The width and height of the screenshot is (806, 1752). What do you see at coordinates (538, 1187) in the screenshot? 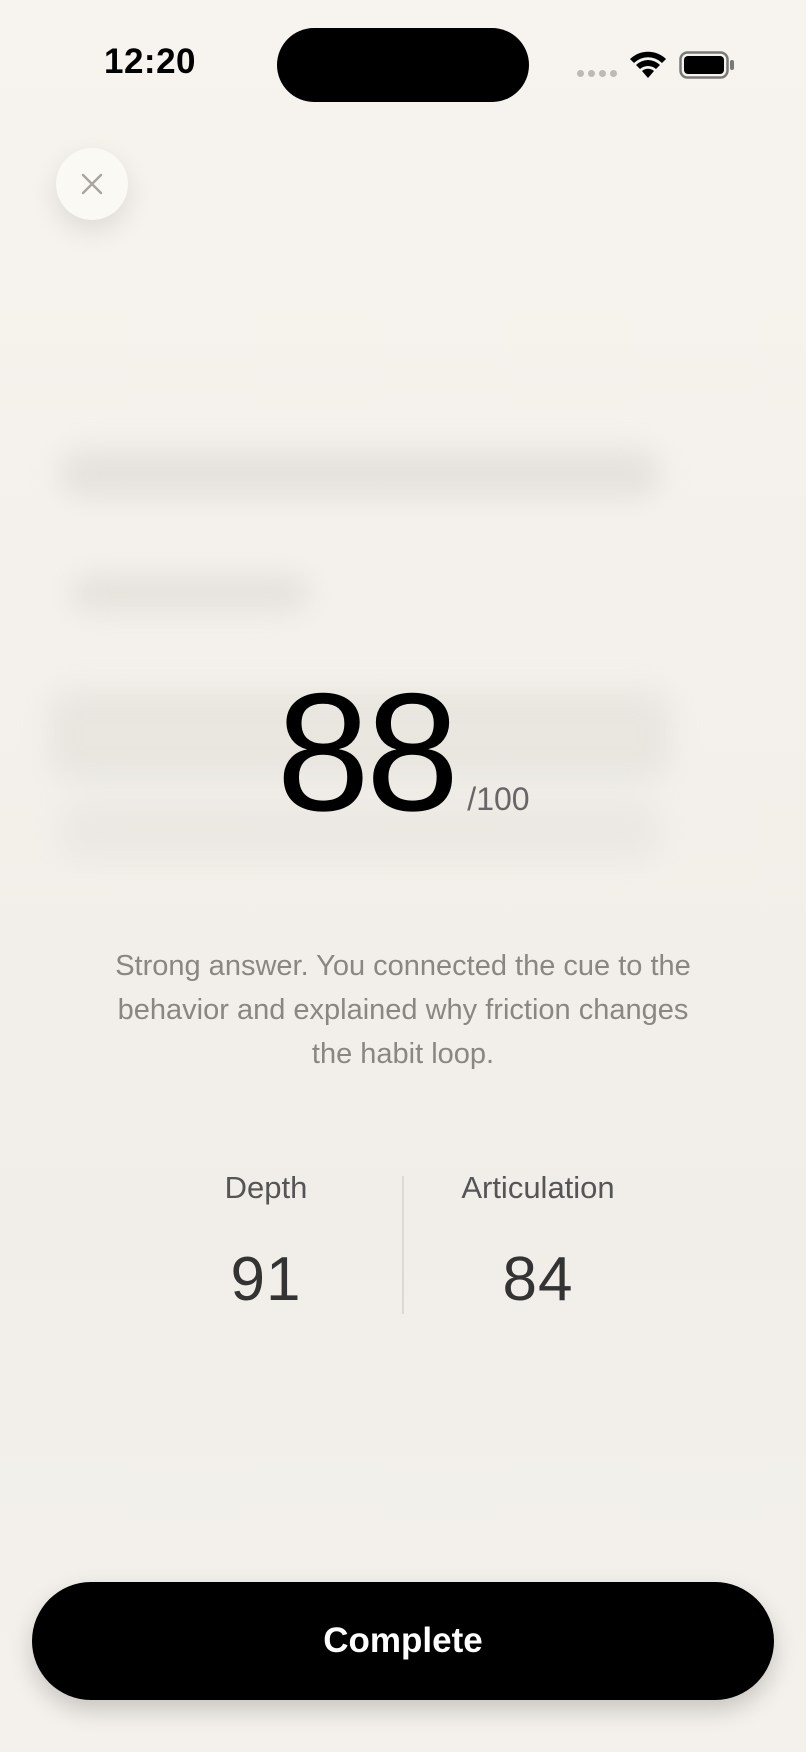
I see `metric-label: Articulation` at bounding box center [538, 1187].